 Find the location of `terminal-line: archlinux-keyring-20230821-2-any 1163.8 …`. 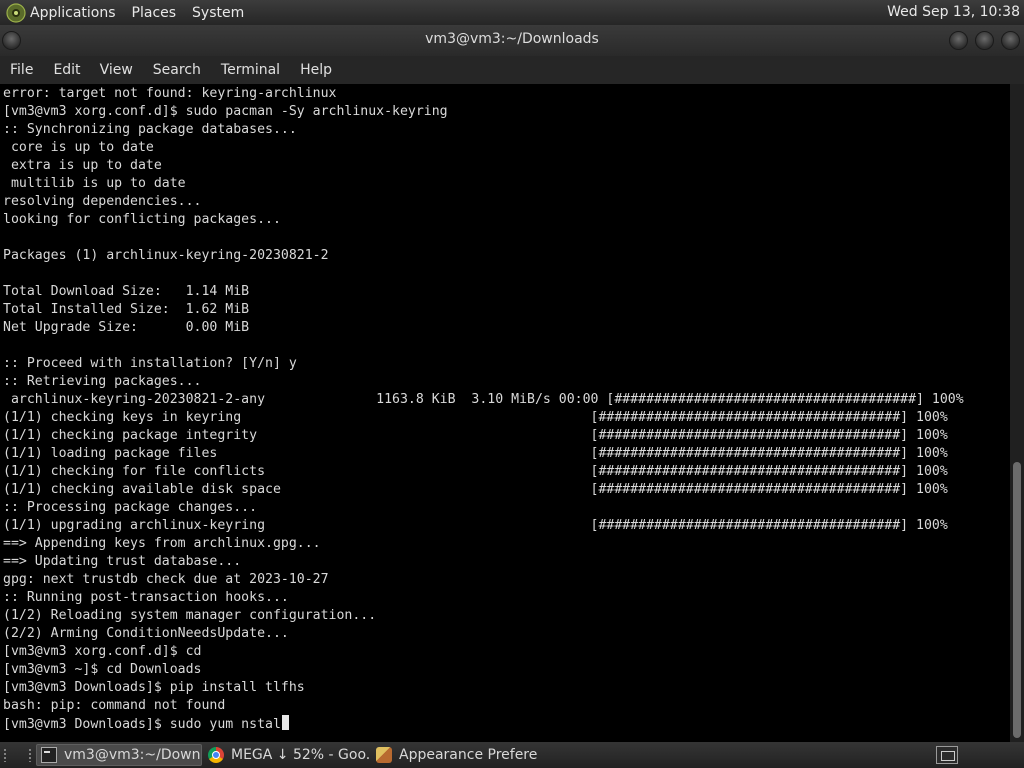

terminal-line: archlinux-keyring-20230821-2-any 1163.8 … is located at coordinates (487, 399).